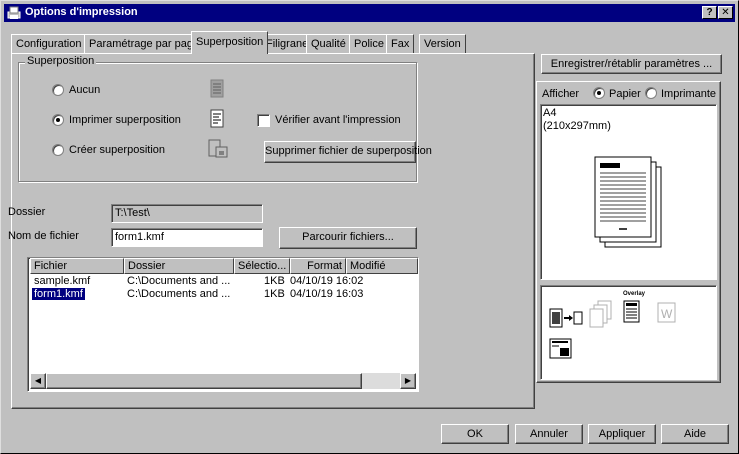  I want to click on folder-field: T:\Test\, so click(187, 213).